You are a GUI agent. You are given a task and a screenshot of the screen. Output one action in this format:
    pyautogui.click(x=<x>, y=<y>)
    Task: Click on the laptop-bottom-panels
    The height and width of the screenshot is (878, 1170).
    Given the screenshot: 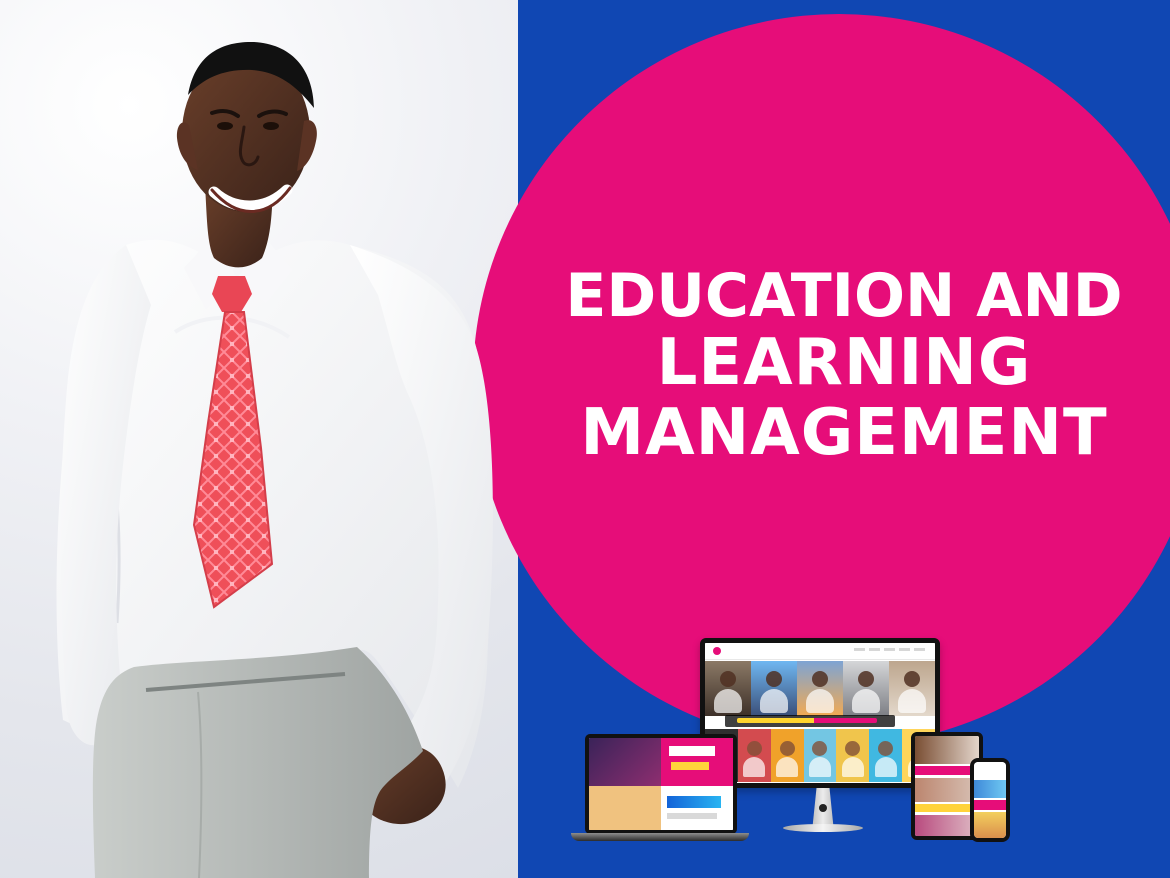 What is the action you would take?
    pyautogui.click(x=661, y=808)
    